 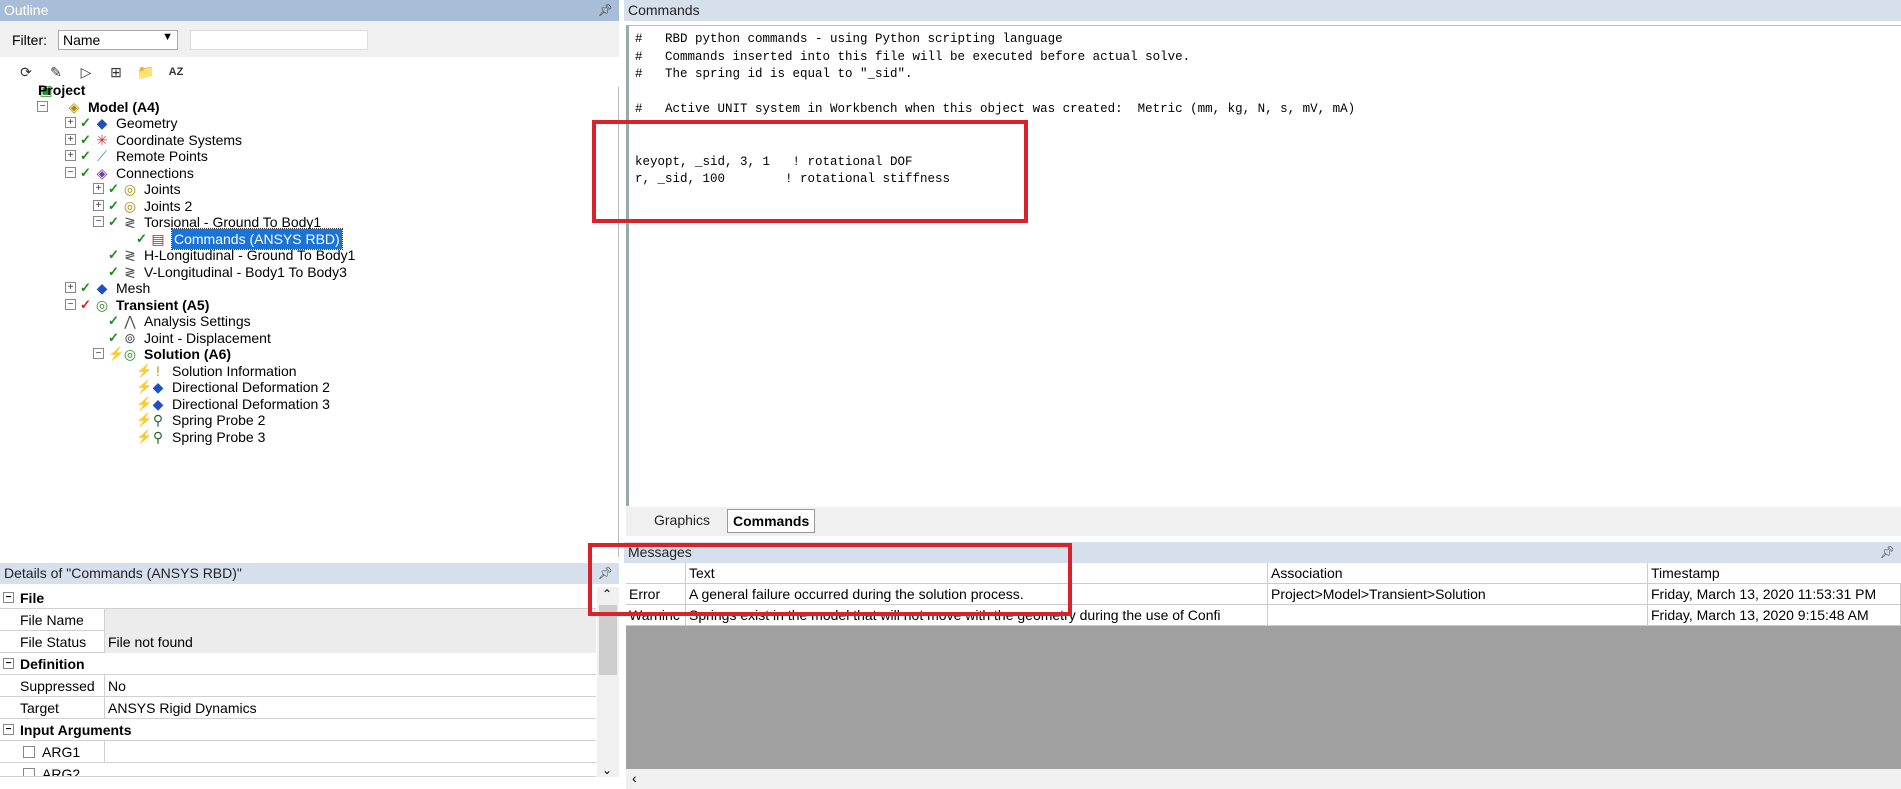 I want to click on tree-item-label: Spring Probe 3, so click(x=219, y=436).